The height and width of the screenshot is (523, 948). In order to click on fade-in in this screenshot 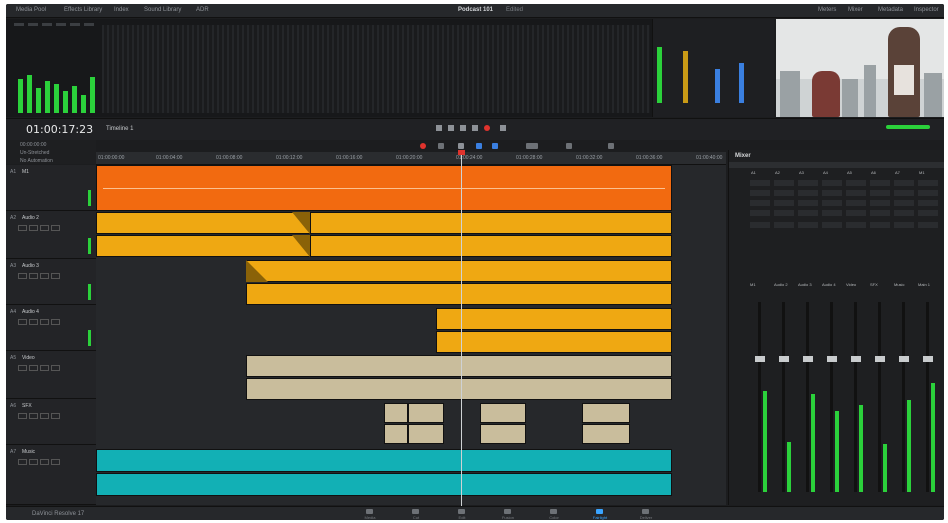, I will do `click(257, 271)`.